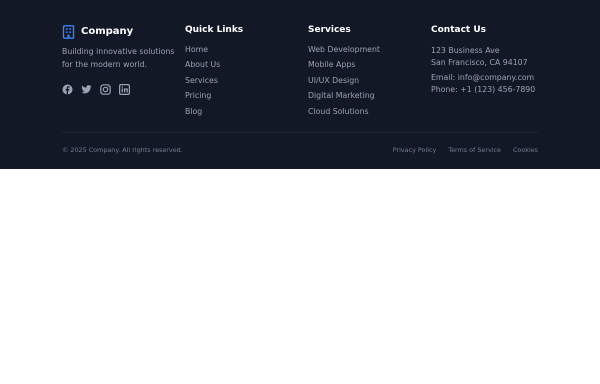  I want to click on brand-name: Company, so click(107, 31).